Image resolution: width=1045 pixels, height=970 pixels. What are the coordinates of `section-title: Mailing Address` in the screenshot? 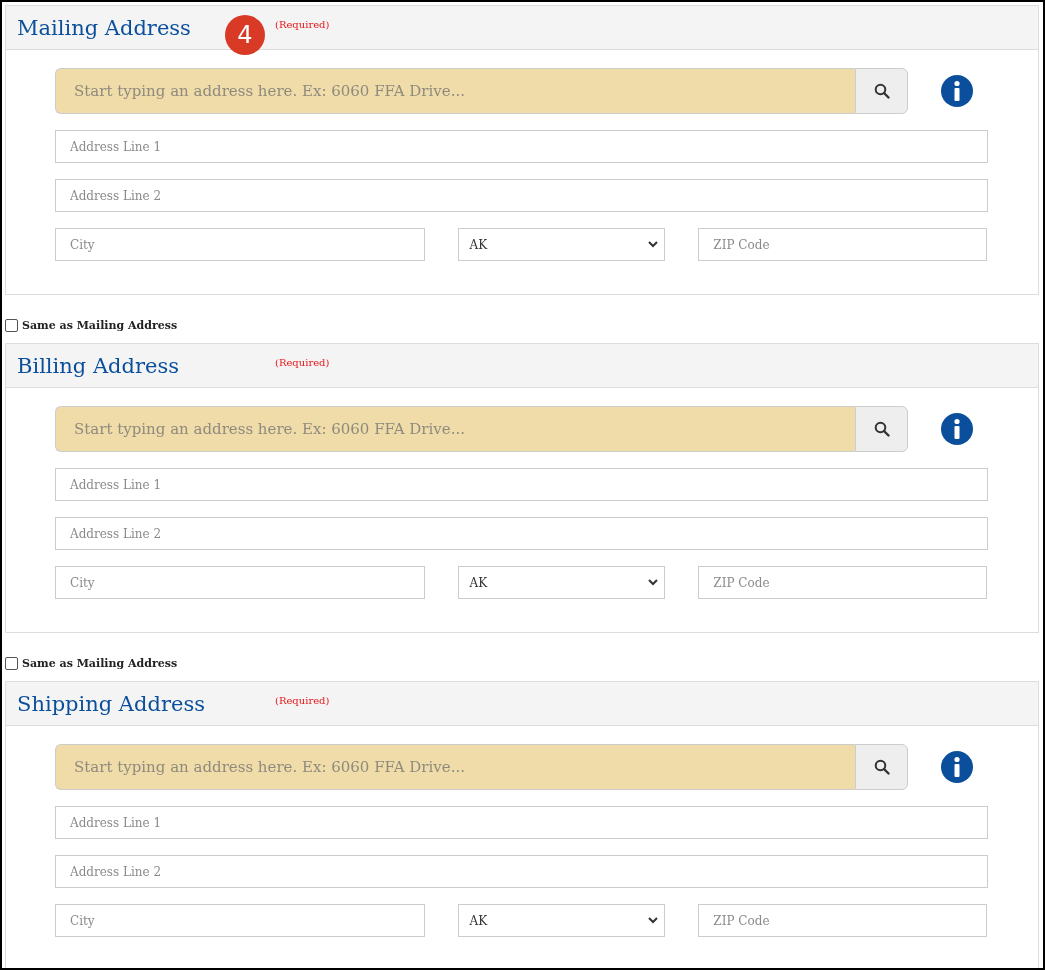 It's located at (104, 27).